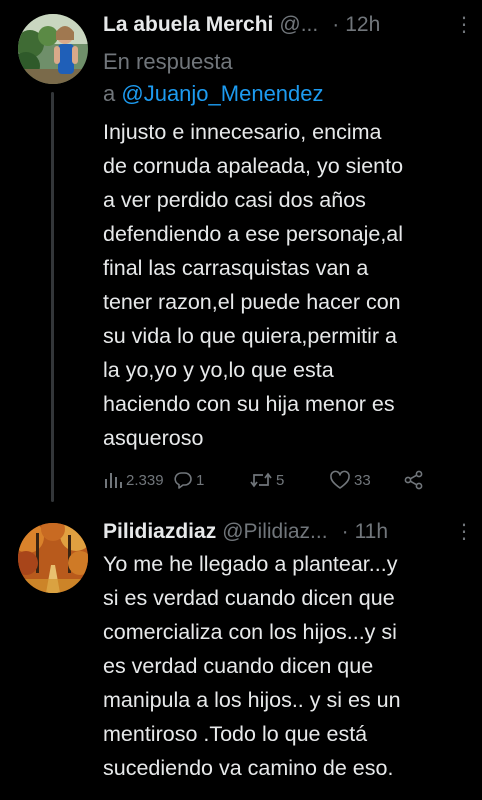 This screenshot has height=800, width=482. Describe the element at coordinates (238, 666) in the screenshot. I see `tweet-text-line: es verdad cuando dicen que` at that location.